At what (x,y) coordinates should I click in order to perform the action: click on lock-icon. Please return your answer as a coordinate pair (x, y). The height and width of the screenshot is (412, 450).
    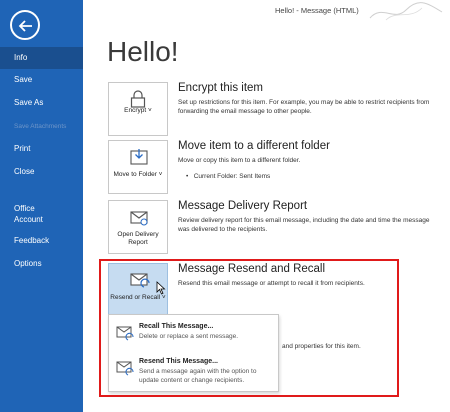
    Looking at the image, I should click on (138, 99).